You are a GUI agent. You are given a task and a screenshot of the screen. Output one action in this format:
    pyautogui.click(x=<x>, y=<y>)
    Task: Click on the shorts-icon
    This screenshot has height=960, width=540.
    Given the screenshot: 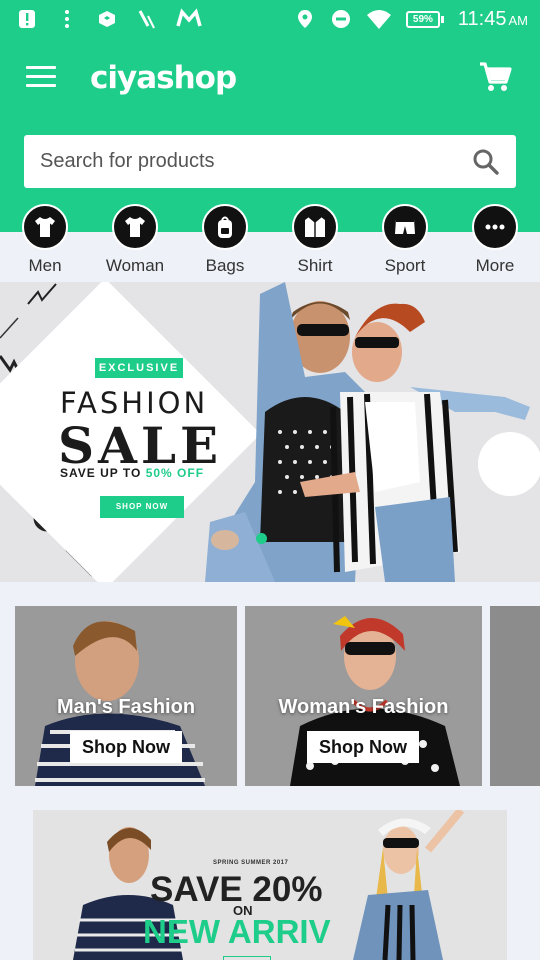 What is the action you would take?
    pyautogui.click(x=405, y=227)
    